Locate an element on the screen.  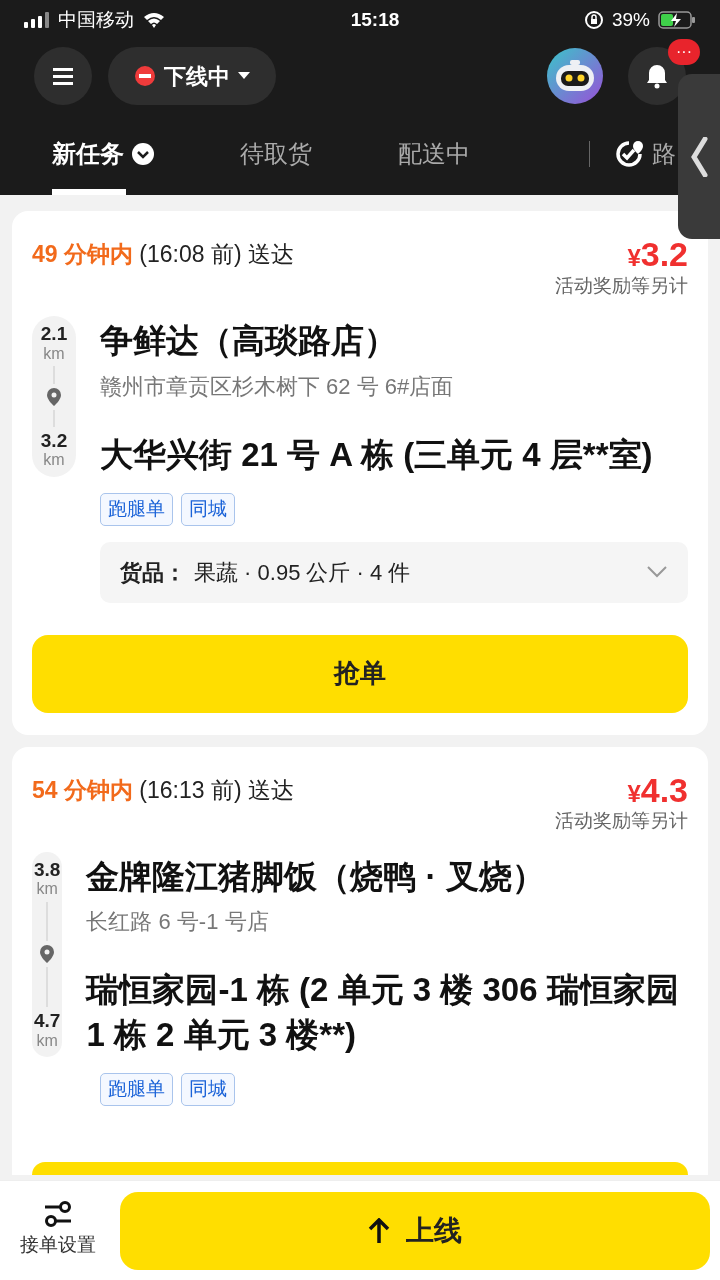
caret-icon is located at coordinates (244, 76).